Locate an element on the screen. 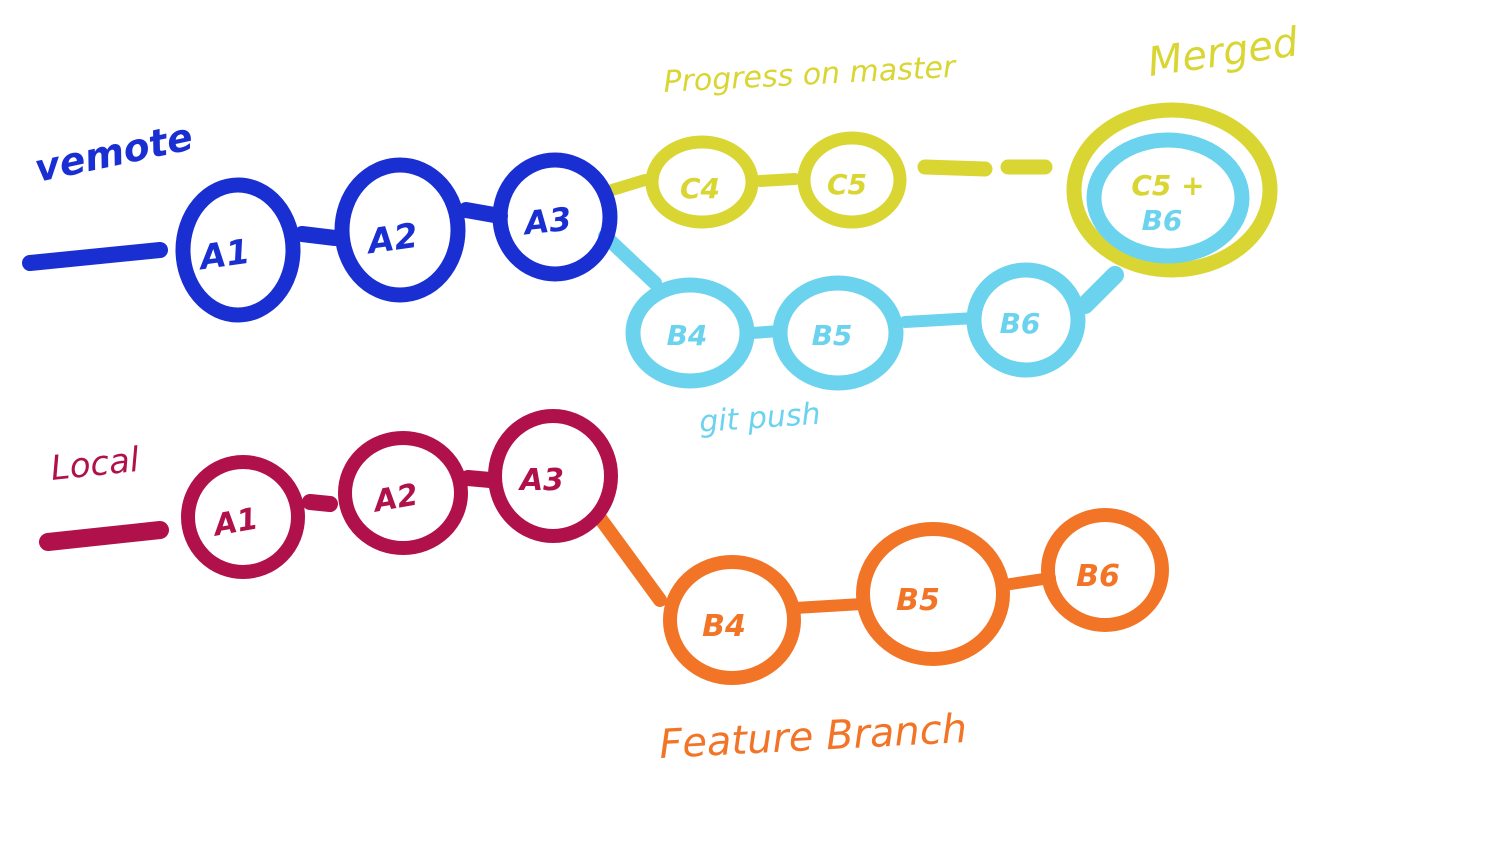 Image resolution: width=1500 pixels, height=844 pixels. merge-node-label-line1: C5 + is located at coordinates (1167, 185).